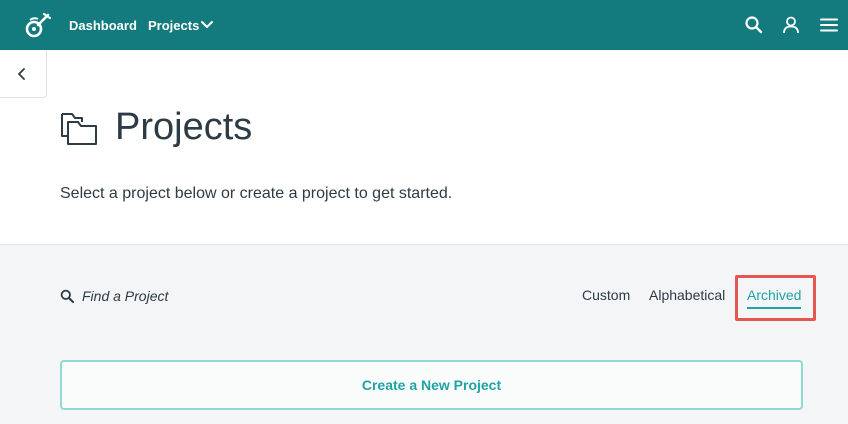  Describe the element at coordinates (79, 129) in the screenshot. I see `folder-icon` at that location.